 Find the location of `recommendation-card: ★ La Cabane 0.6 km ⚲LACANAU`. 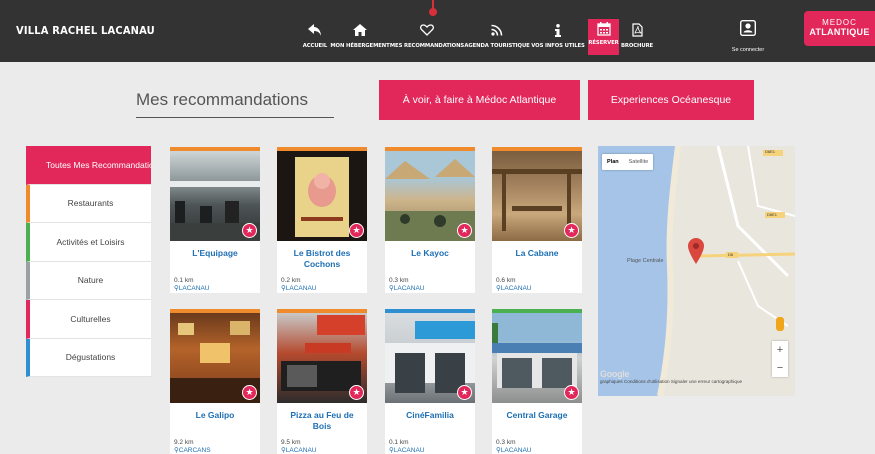

recommendation-card: ★ La Cabane 0.6 km ⚲LACANAU is located at coordinates (537, 220).